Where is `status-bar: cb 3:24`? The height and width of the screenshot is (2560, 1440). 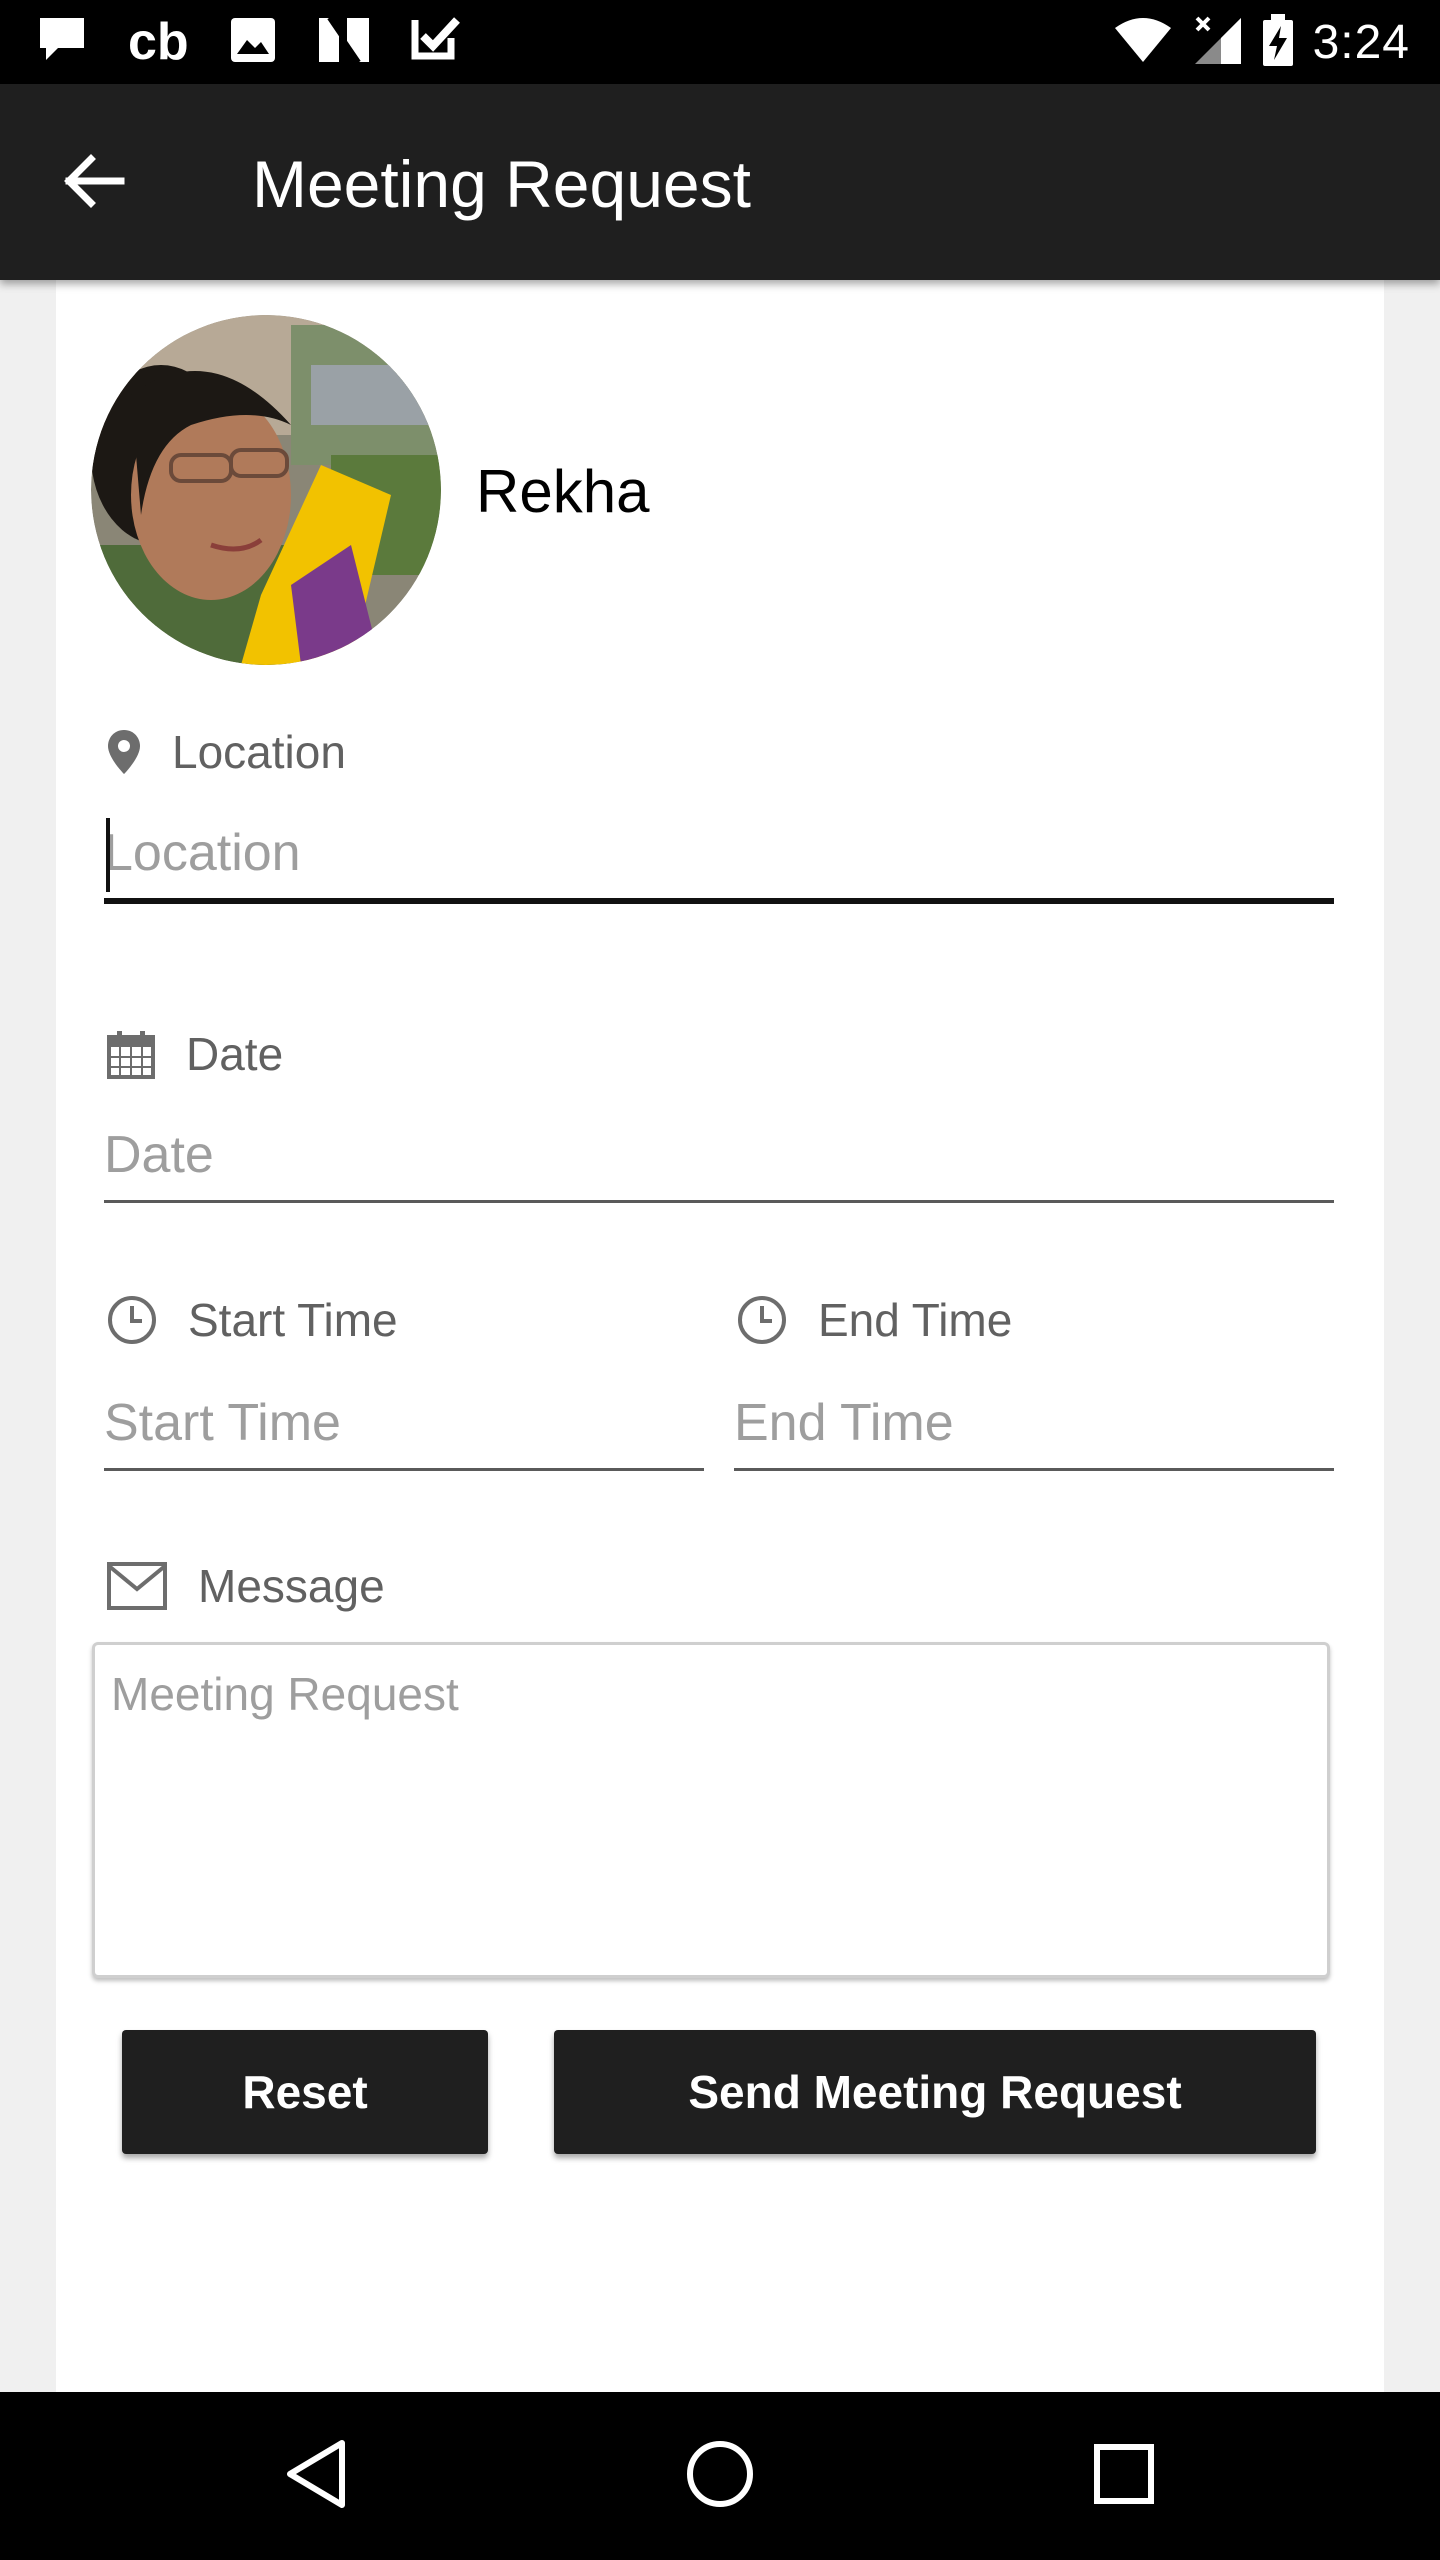 status-bar: cb 3:24 is located at coordinates (720, 42).